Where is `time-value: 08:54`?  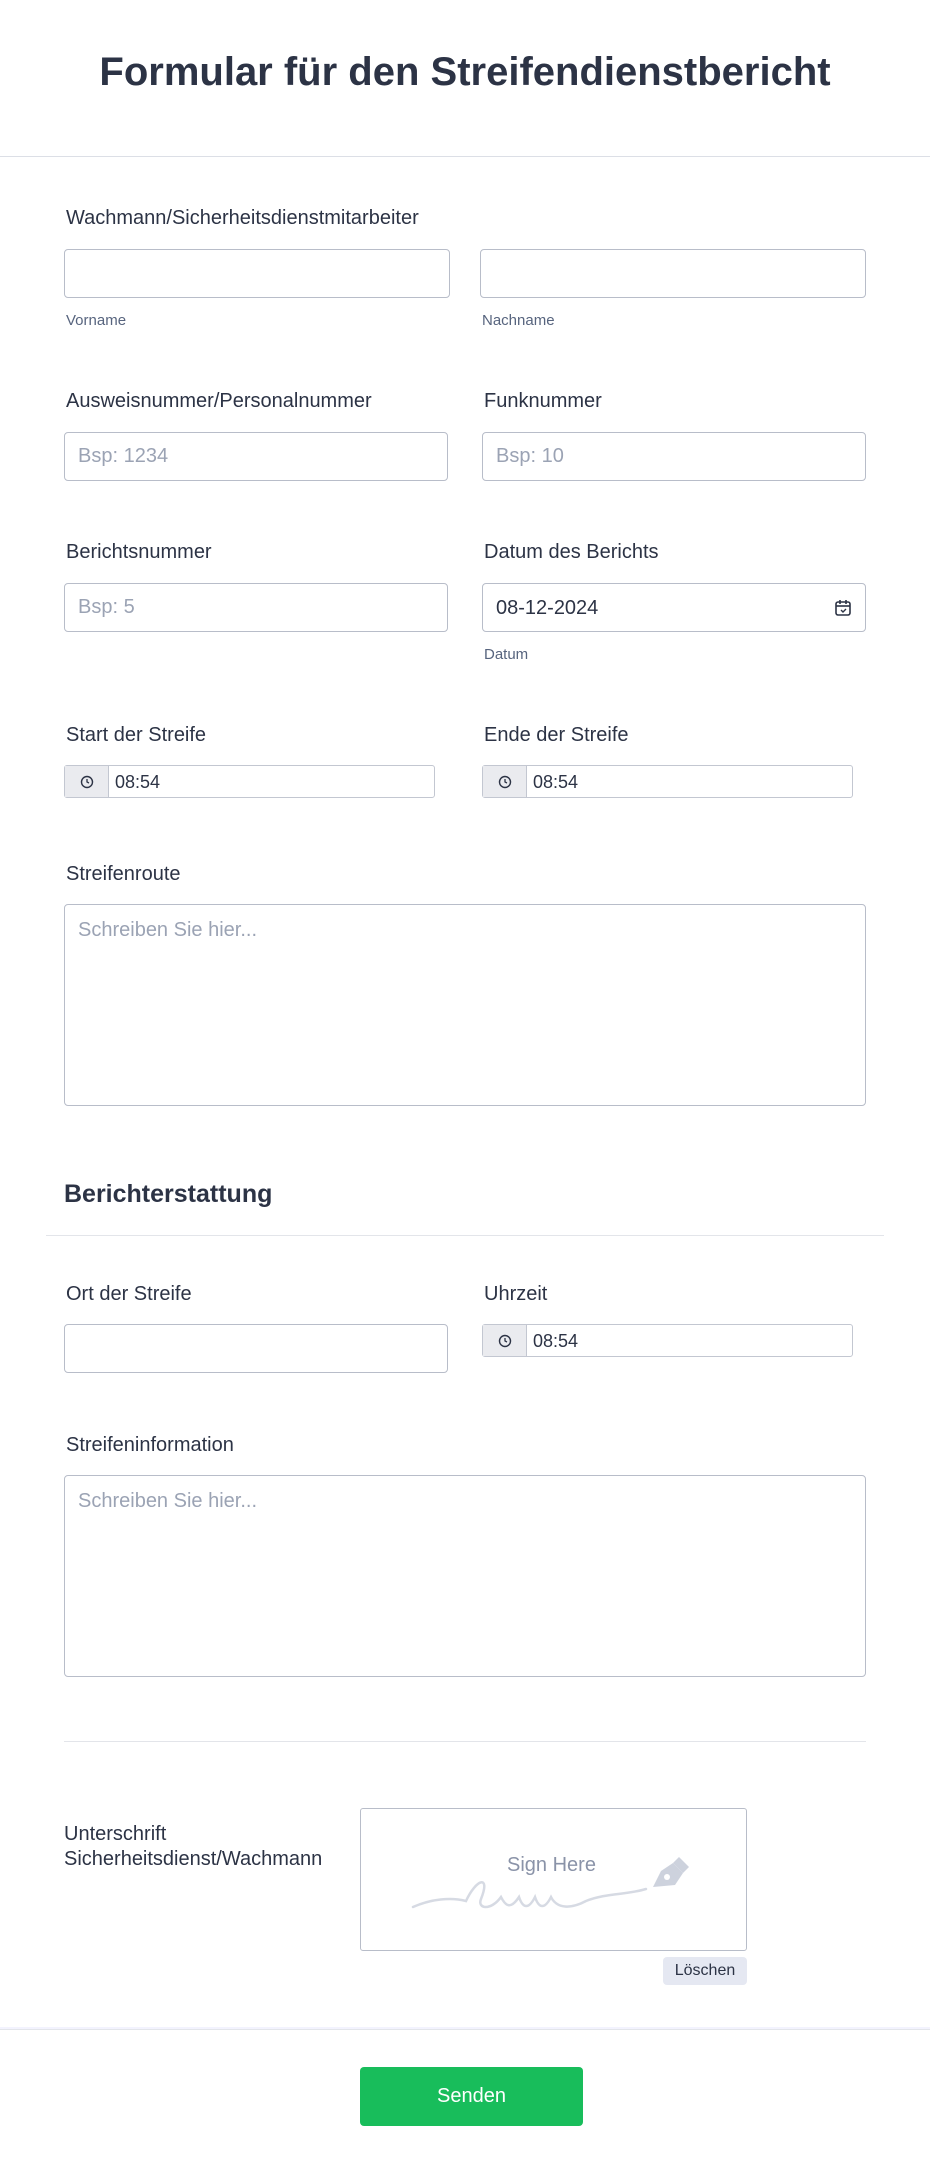 time-value: 08:54 is located at coordinates (556, 1341).